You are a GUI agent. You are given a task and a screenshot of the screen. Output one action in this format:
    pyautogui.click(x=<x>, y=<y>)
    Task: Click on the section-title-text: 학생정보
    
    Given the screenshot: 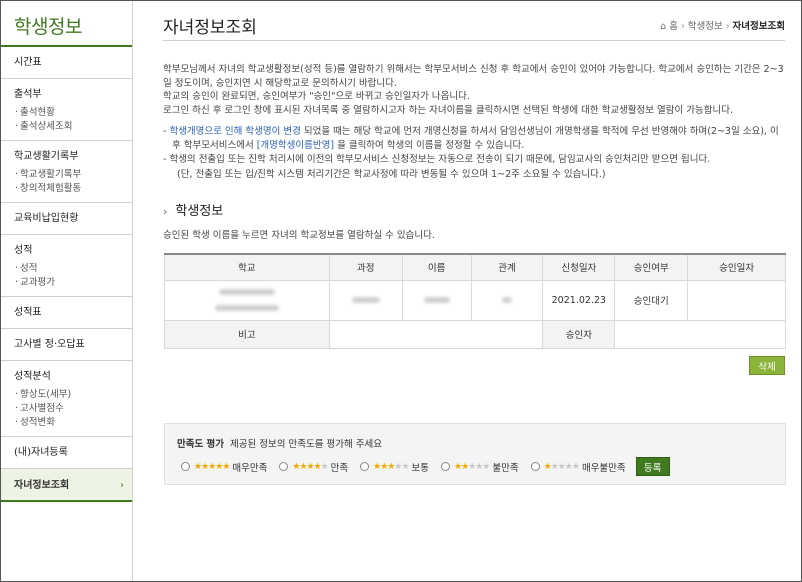 What is the action you would take?
    pyautogui.click(x=199, y=211)
    